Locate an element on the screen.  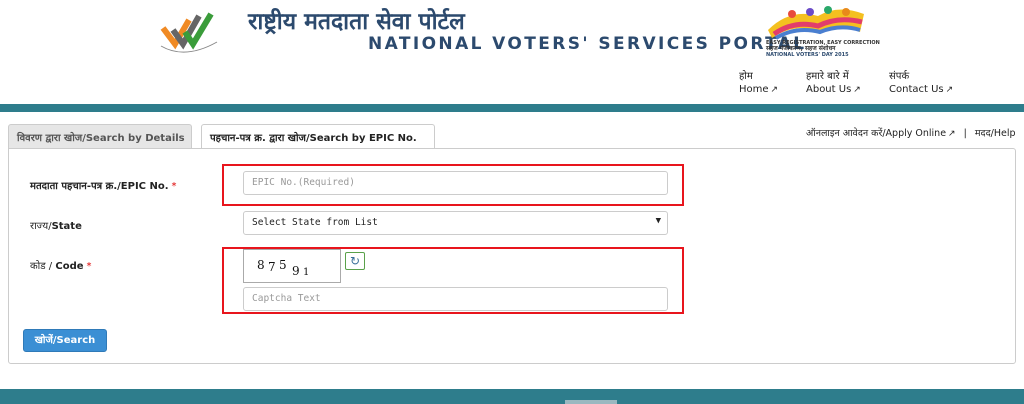
header-divider-bar is located at coordinates (512, 108).